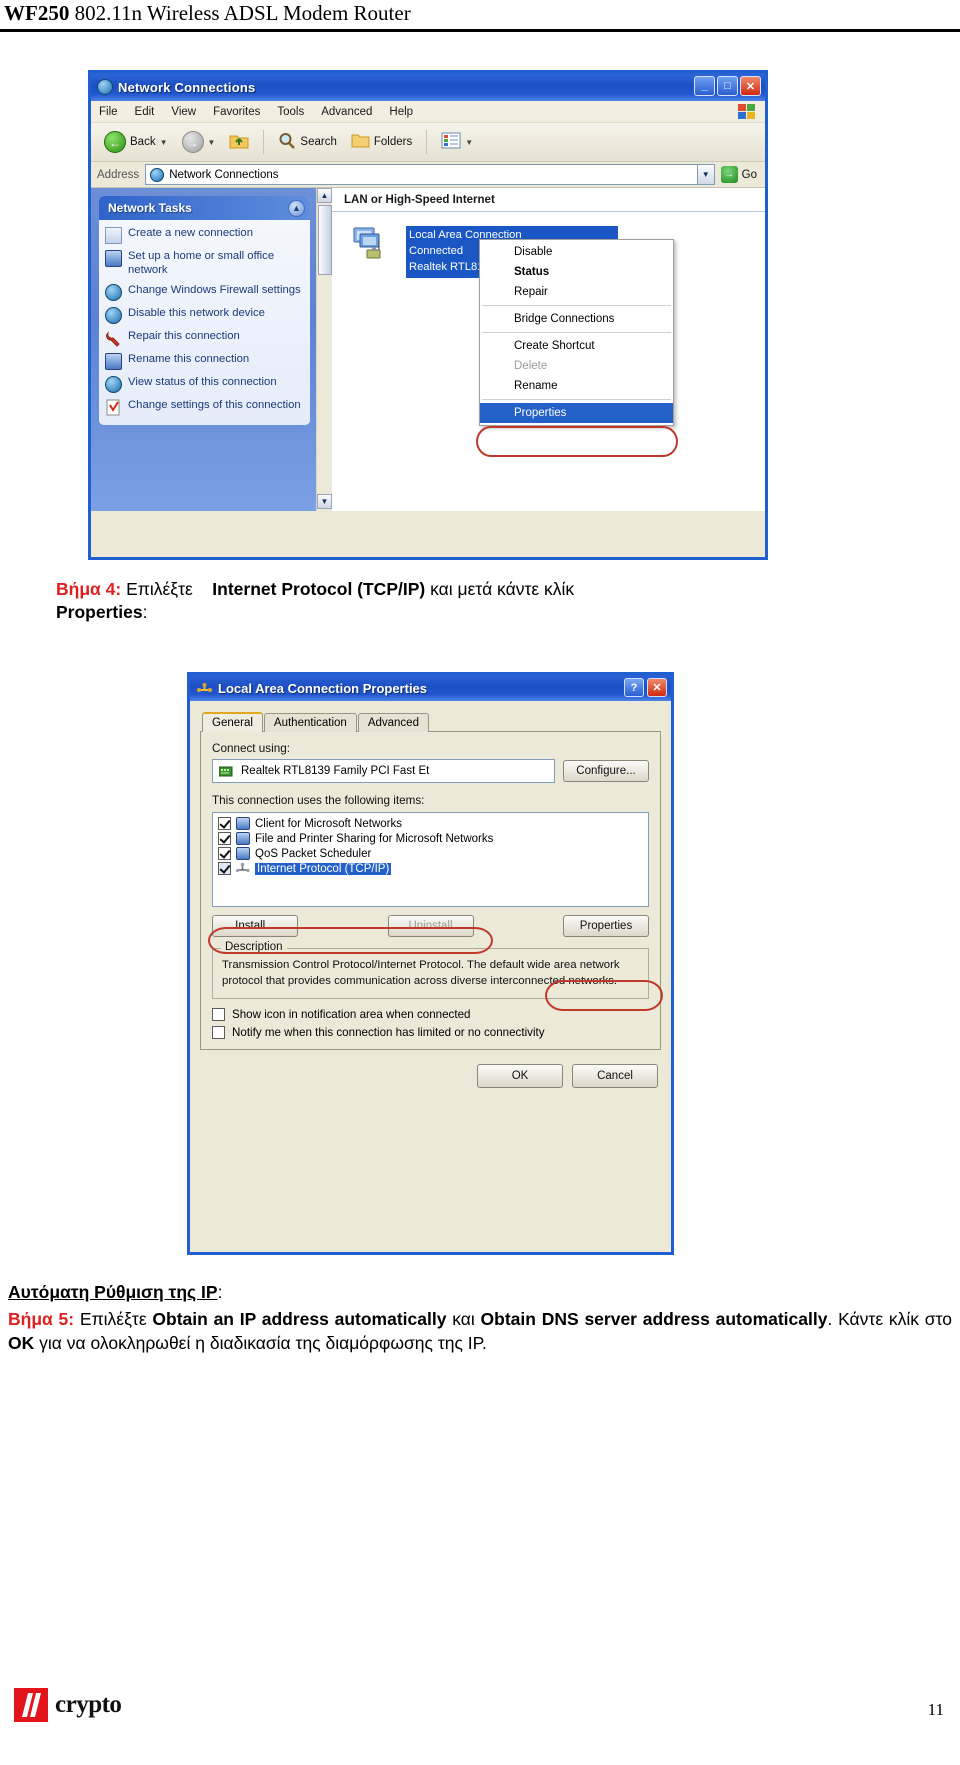 This screenshot has width=960, height=1765. What do you see at coordinates (360, 142) in the screenshot?
I see `folders-icon` at bounding box center [360, 142].